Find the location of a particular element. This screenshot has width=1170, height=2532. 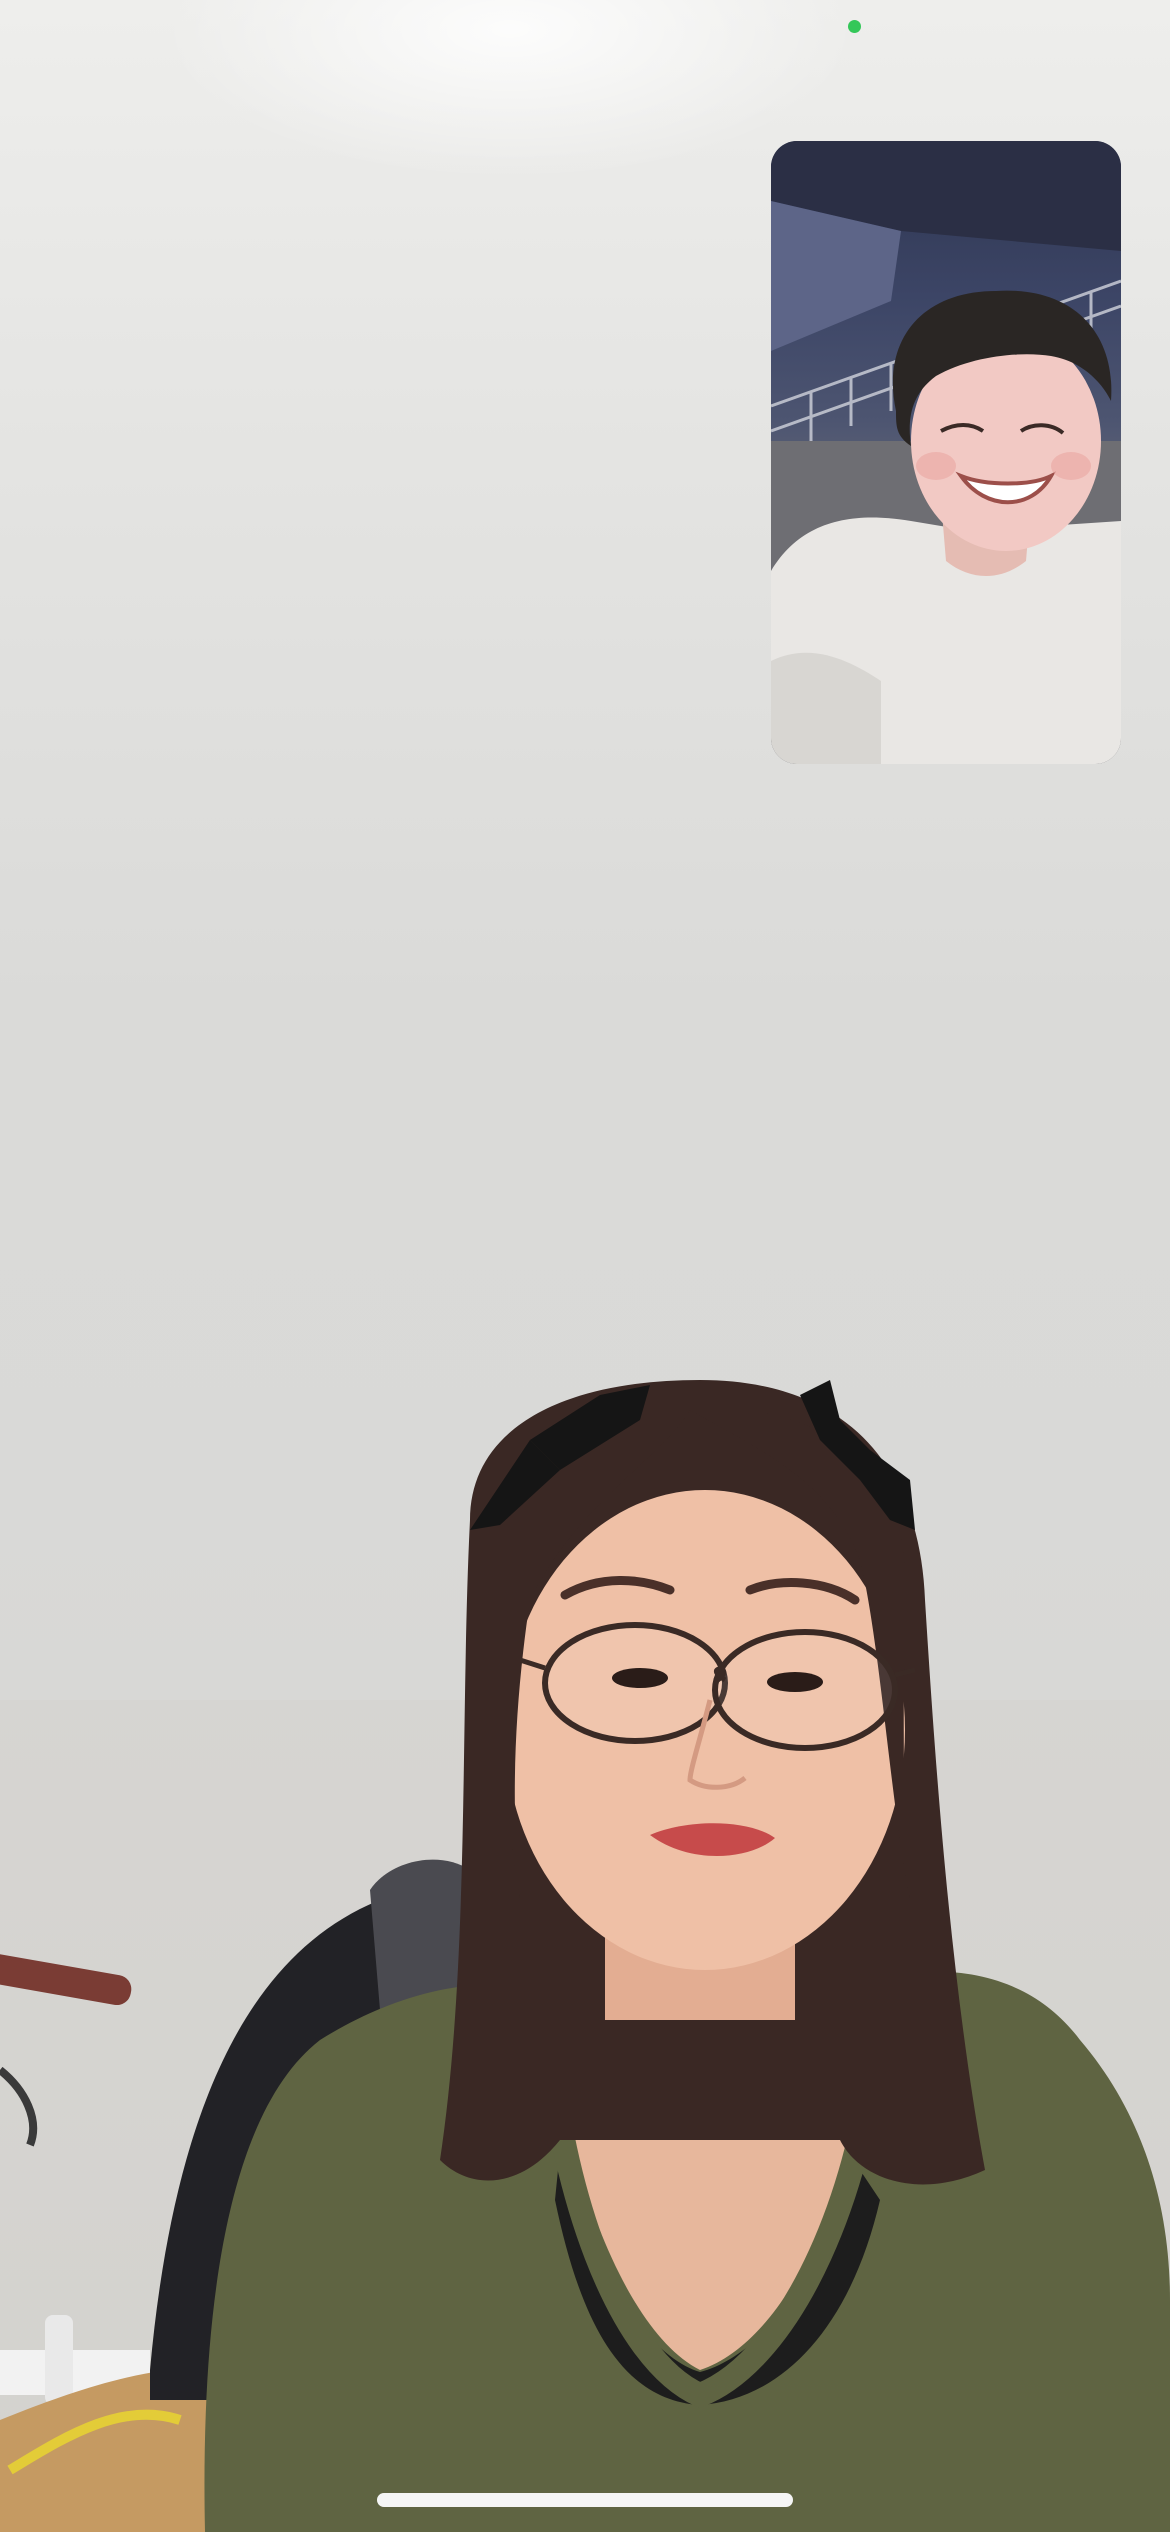

camera-in-use-indicator is located at coordinates (854, 26).